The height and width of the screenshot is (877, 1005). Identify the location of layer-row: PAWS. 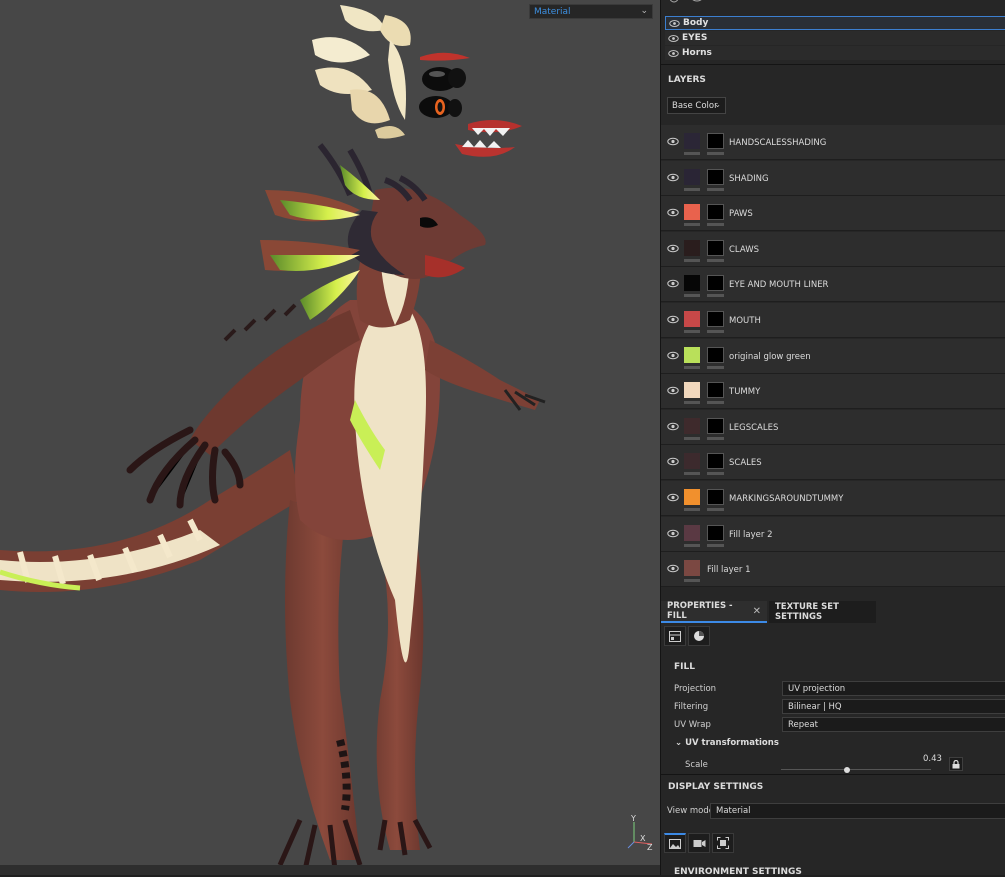
(833, 214).